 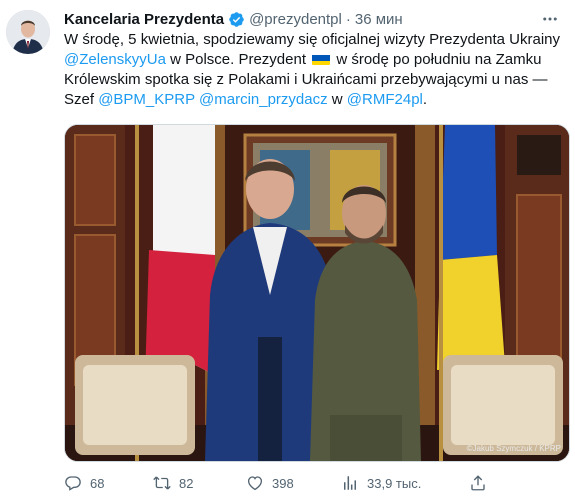 I want to click on like-count: 398, so click(x=283, y=483).